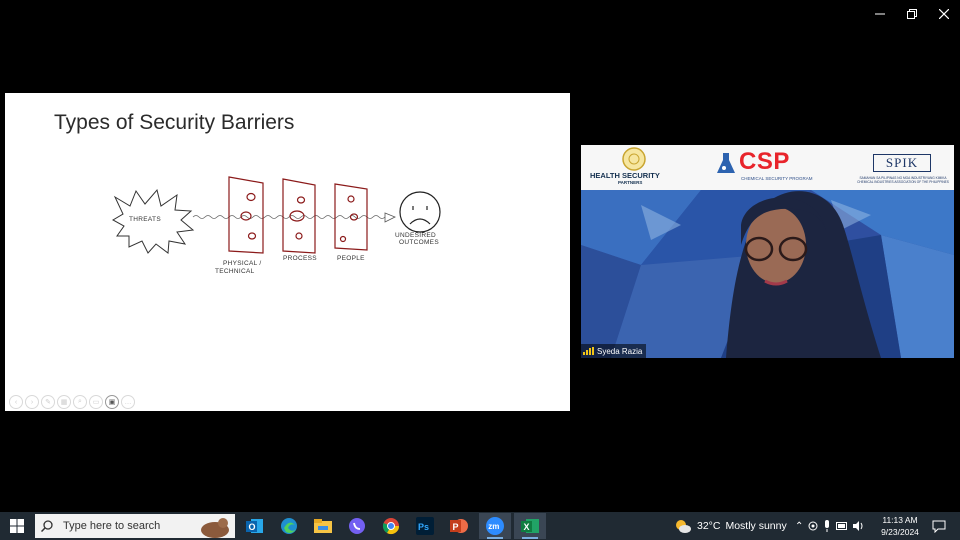 Image resolution: width=960 pixels, height=540 pixels. I want to click on barrier-label-physical: PHYSICAL /, so click(242, 263).